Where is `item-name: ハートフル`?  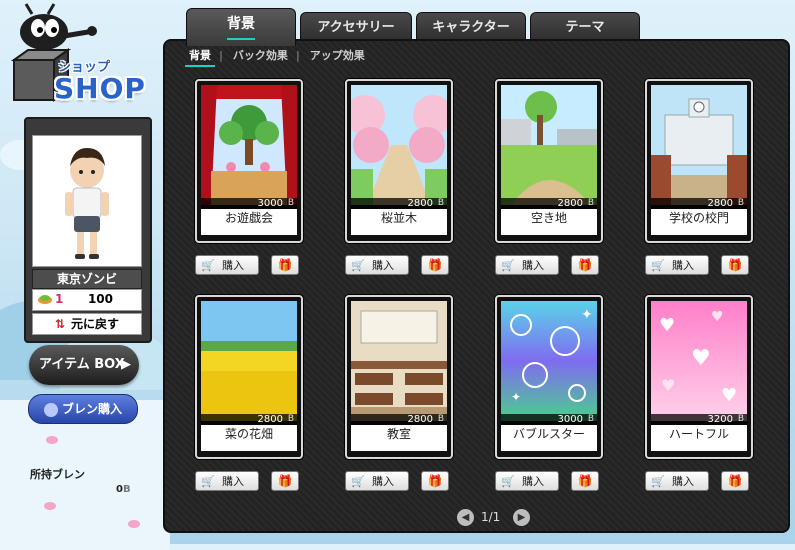 item-name: ハートフル is located at coordinates (699, 438).